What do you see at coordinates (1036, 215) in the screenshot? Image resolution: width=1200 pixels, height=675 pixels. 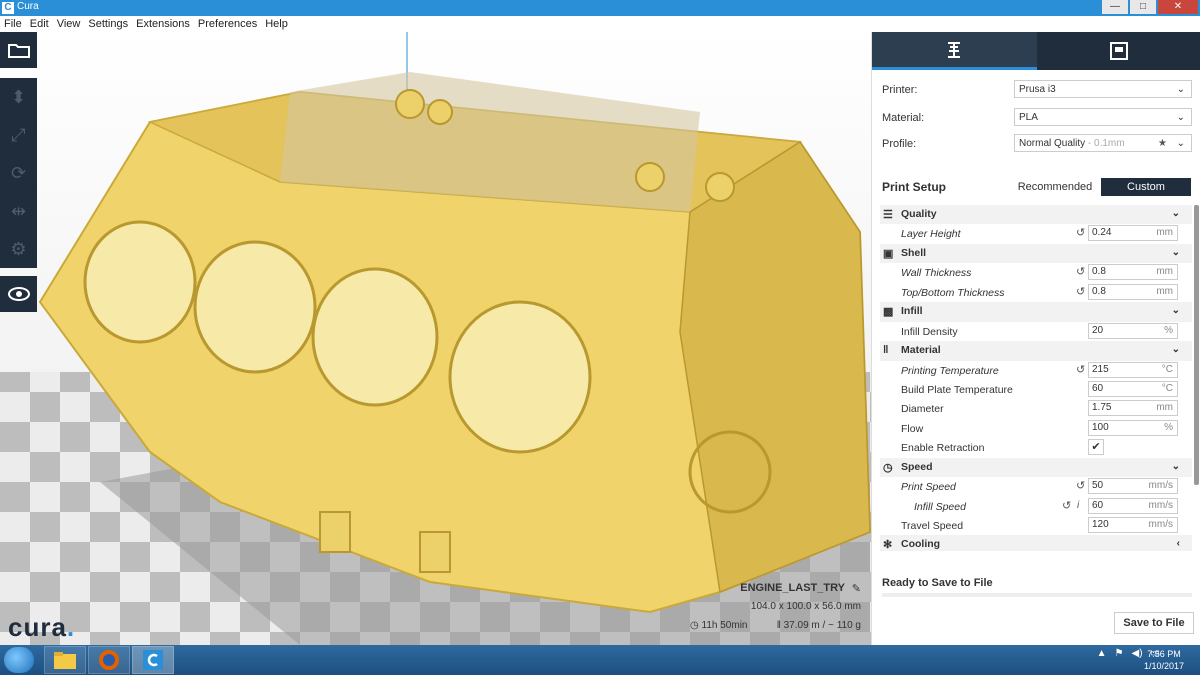 I see `category-quality: ☰ Quality ⌄` at bounding box center [1036, 215].